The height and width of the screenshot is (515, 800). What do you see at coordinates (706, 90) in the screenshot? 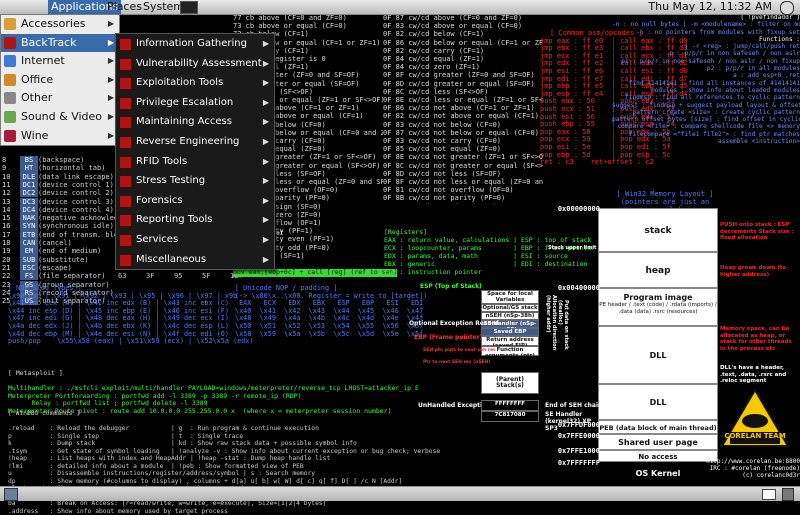
I see `pvef-row: modules : show info about loaded modules` at bounding box center [706, 90].